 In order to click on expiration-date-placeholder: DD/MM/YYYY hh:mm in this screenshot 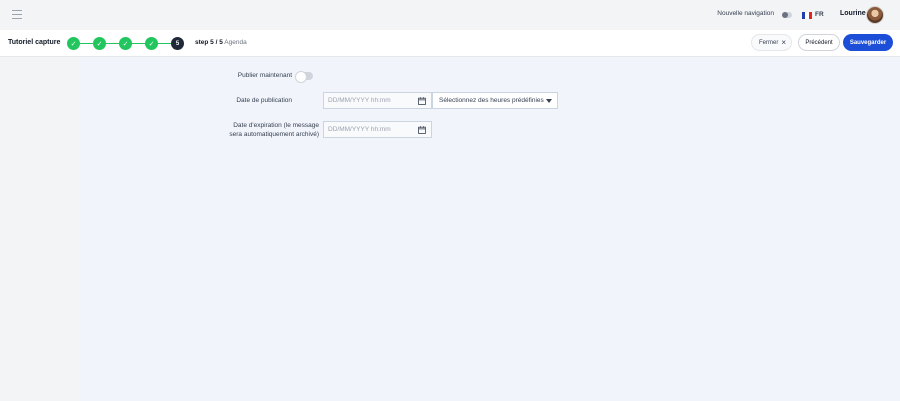, I will do `click(359, 129)`.